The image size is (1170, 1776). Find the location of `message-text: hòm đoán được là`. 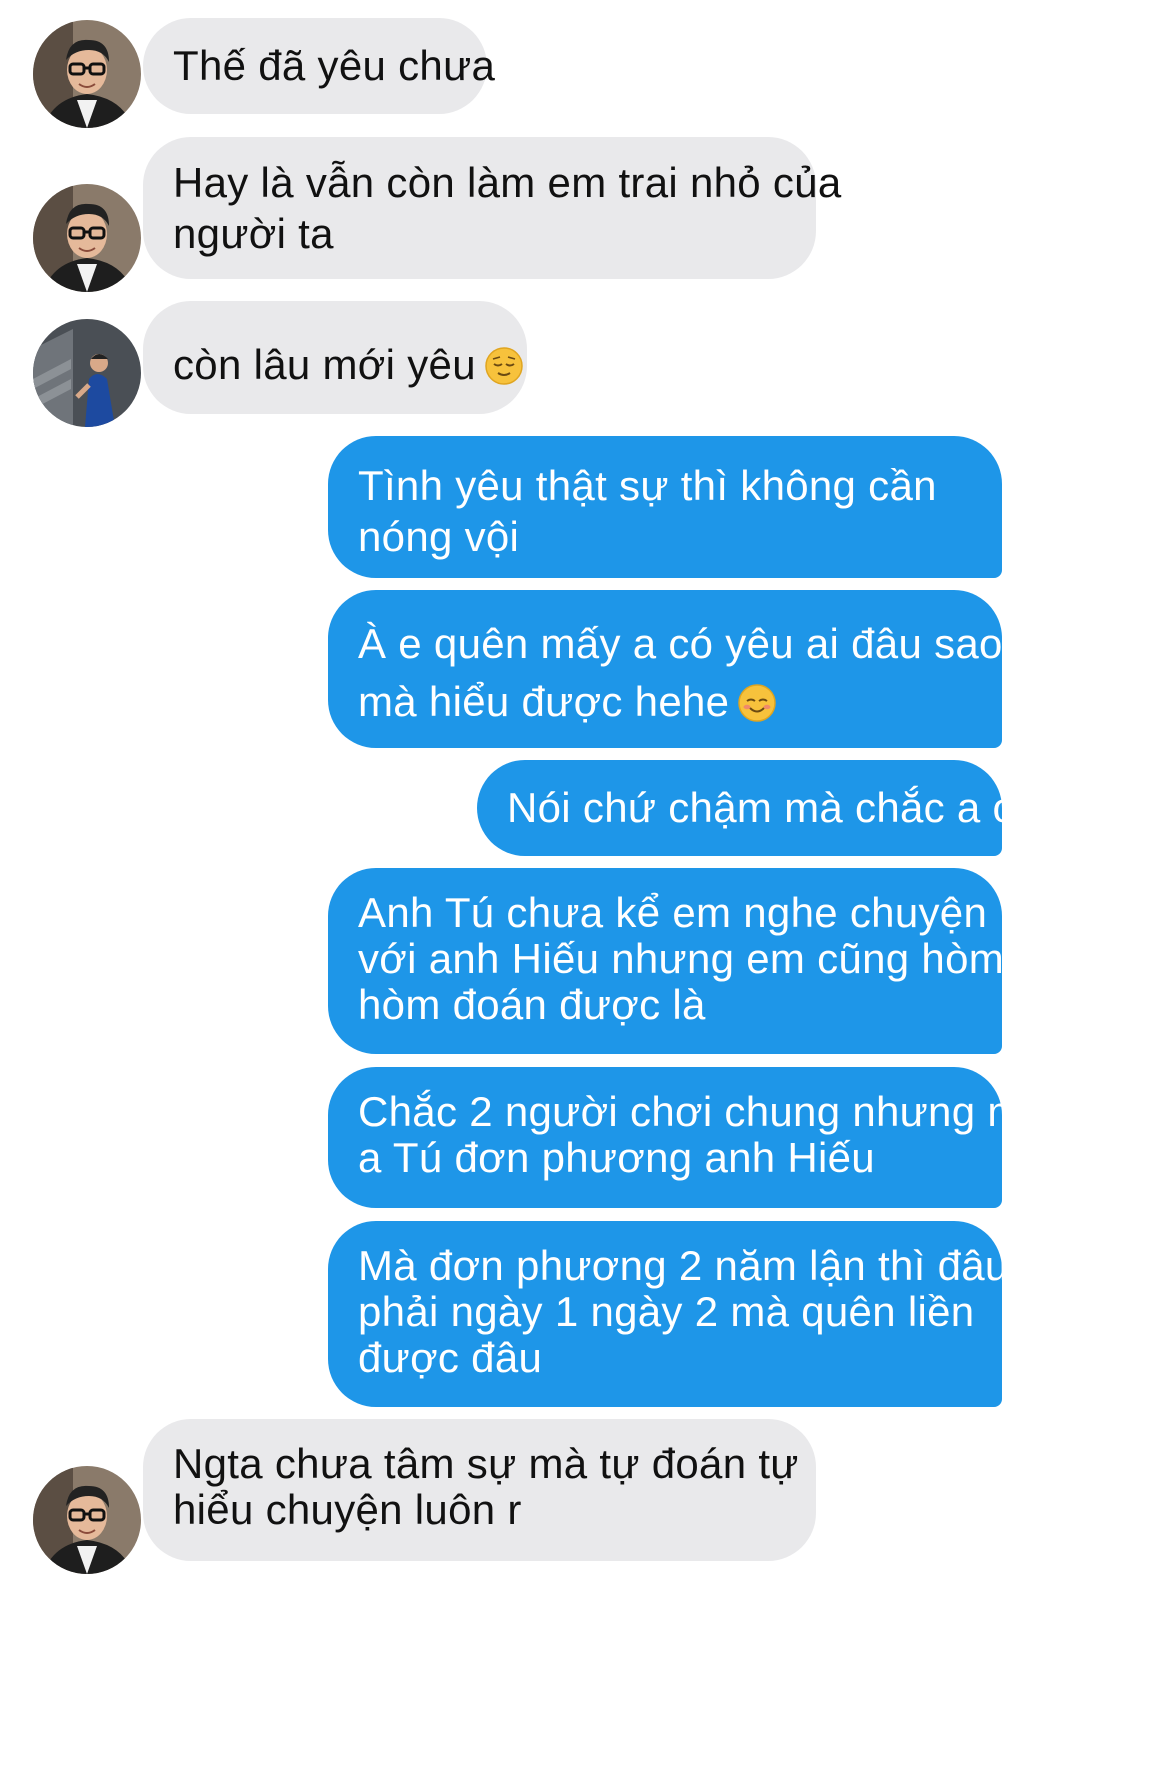

message-text: hòm đoán được là is located at coordinates (532, 1004).